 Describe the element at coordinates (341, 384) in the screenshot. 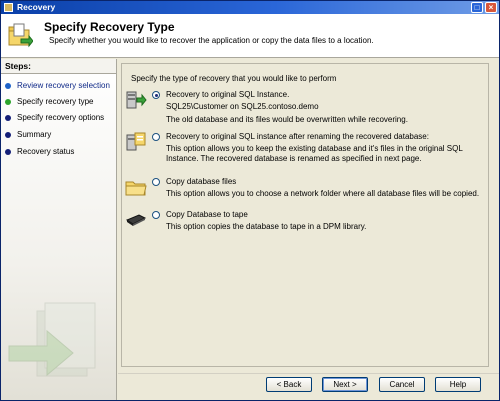

I see `next-button-label: Next` at that location.